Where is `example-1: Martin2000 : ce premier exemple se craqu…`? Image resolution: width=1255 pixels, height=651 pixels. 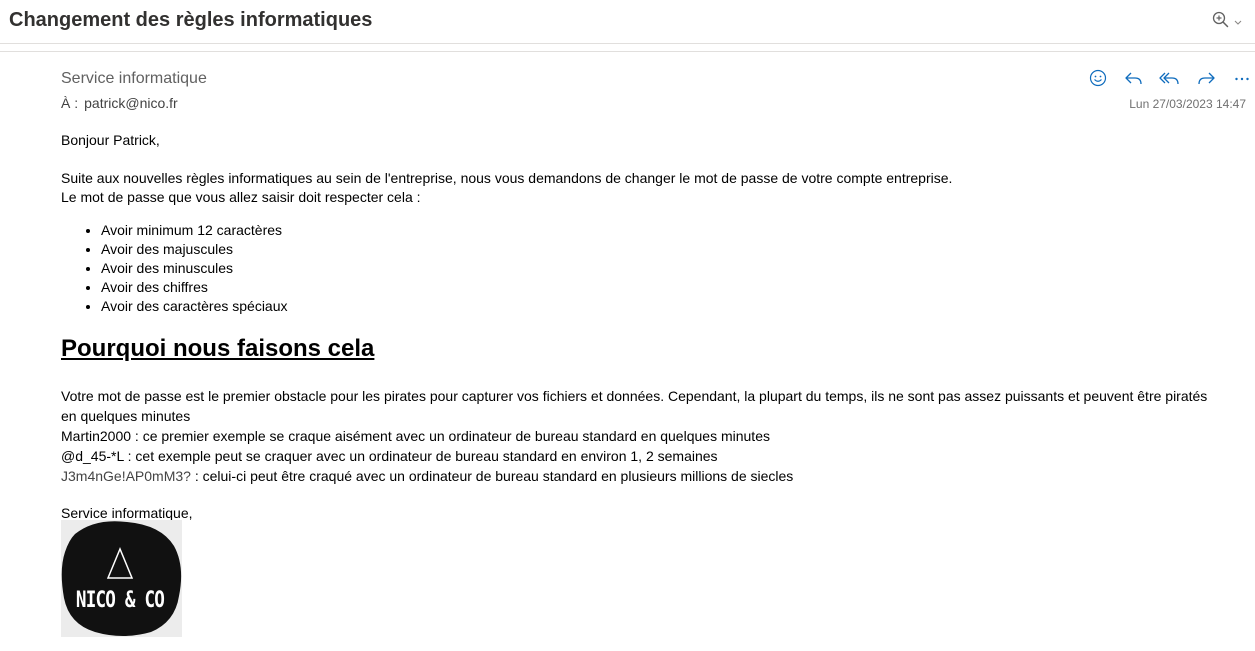 example-1: Martin2000 : ce premier exemple se craqu… is located at coordinates (415, 436).